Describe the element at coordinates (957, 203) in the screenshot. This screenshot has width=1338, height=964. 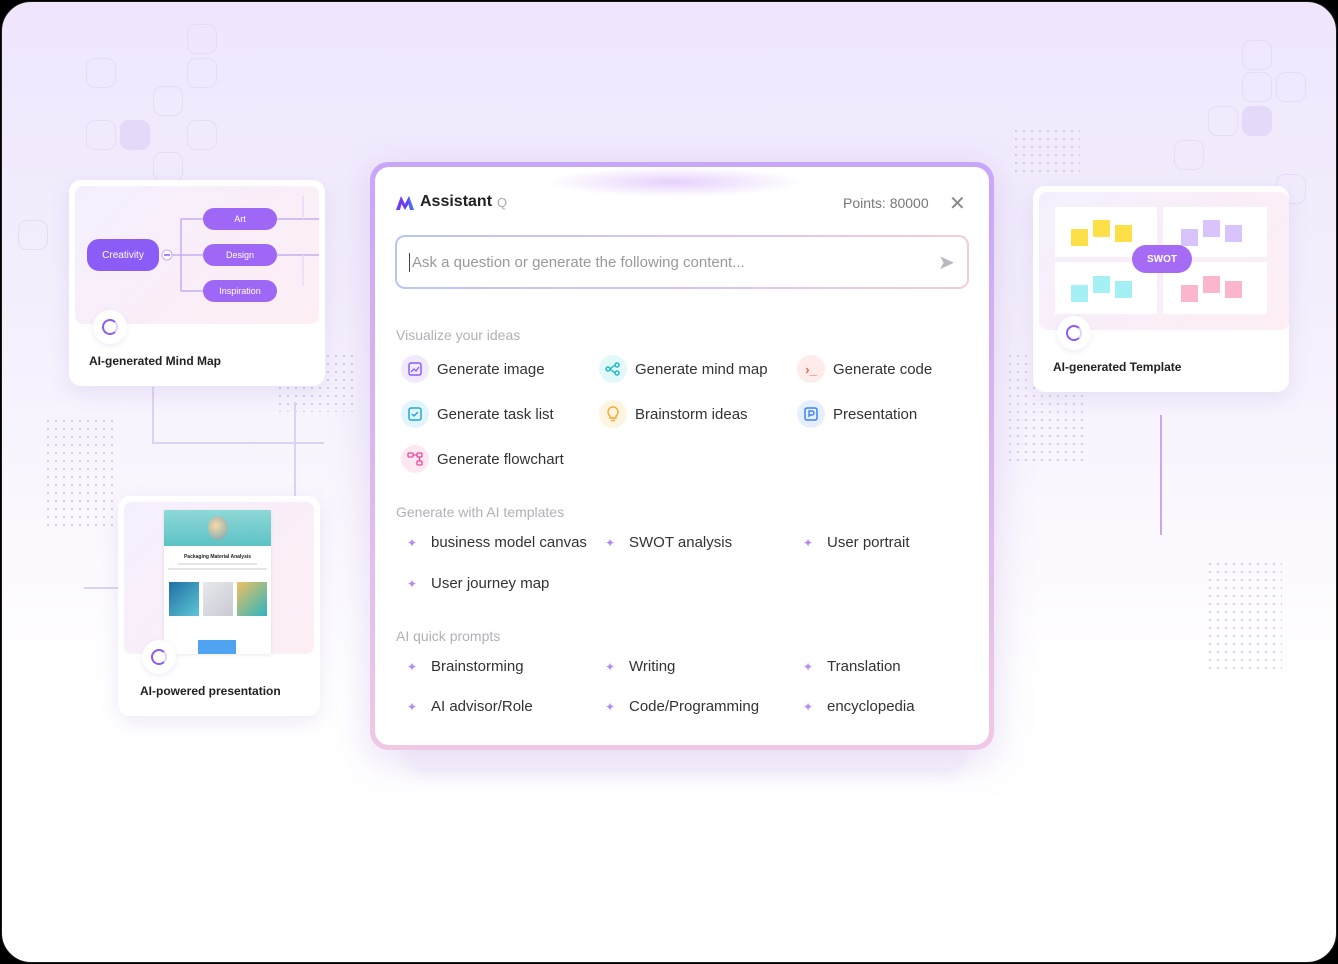
I see `close-icon: ✕` at that location.